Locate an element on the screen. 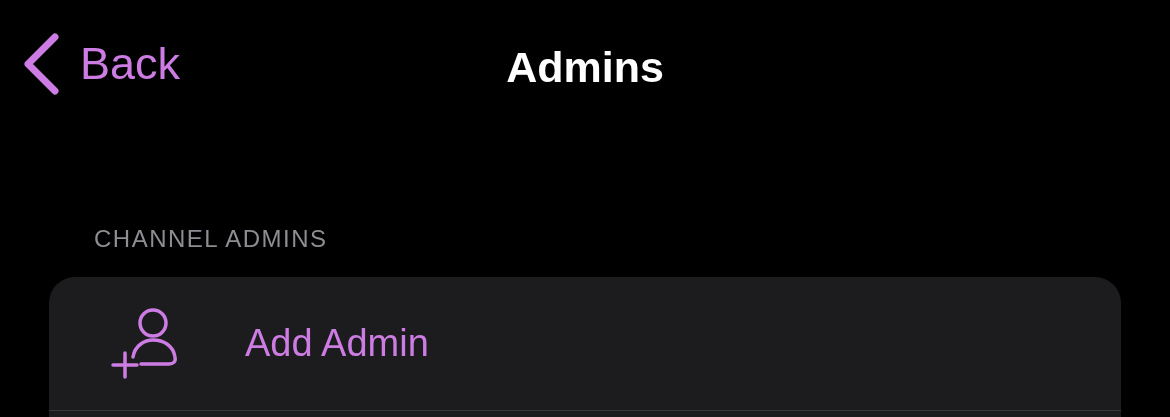  back-button: Back is located at coordinates (101, 64).